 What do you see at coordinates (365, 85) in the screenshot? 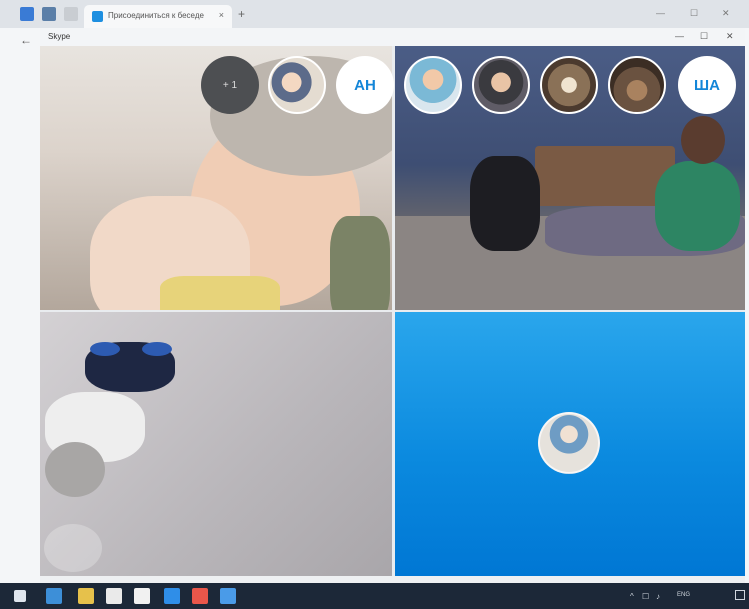
I see `participant-initials-1: АН` at bounding box center [365, 85].